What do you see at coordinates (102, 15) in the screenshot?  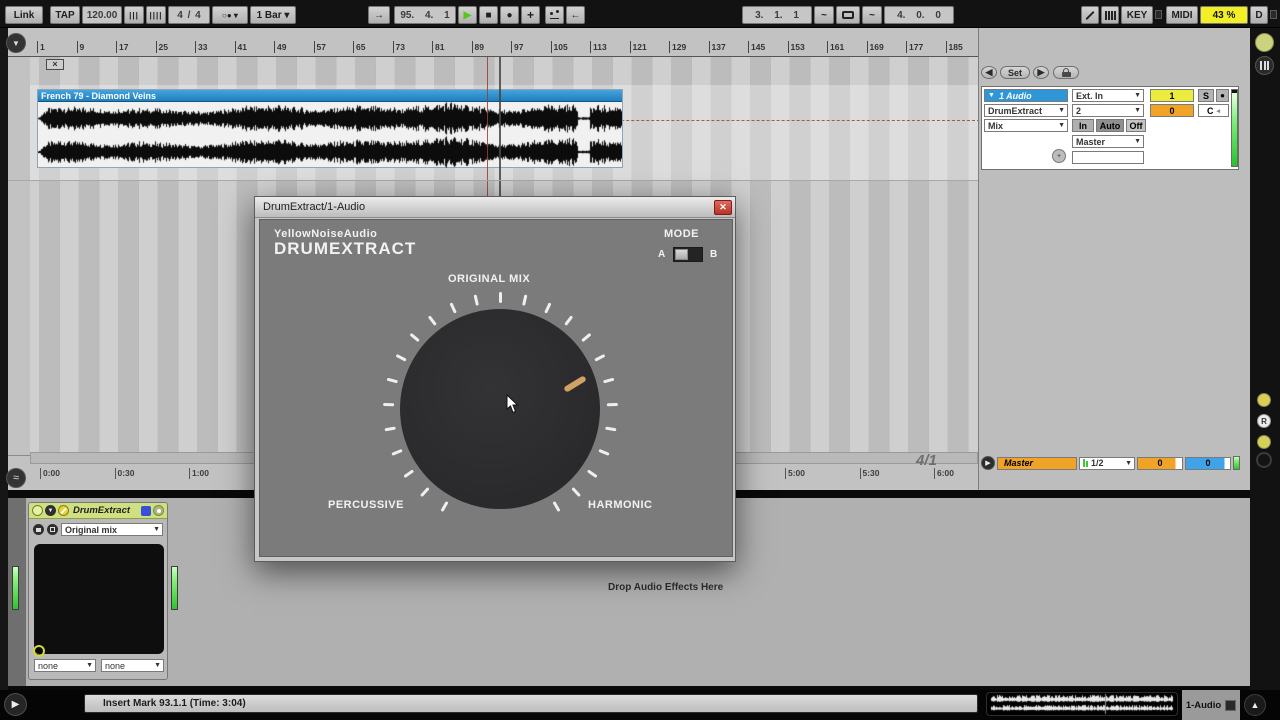 I see `tempo-field: 120.00` at bounding box center [102, 15].